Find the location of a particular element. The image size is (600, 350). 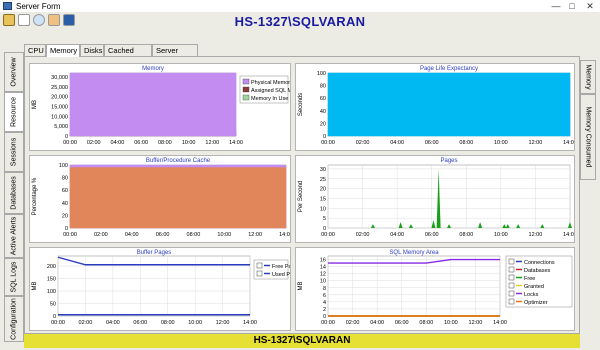

app-icon is located at coordinates (7, 6).